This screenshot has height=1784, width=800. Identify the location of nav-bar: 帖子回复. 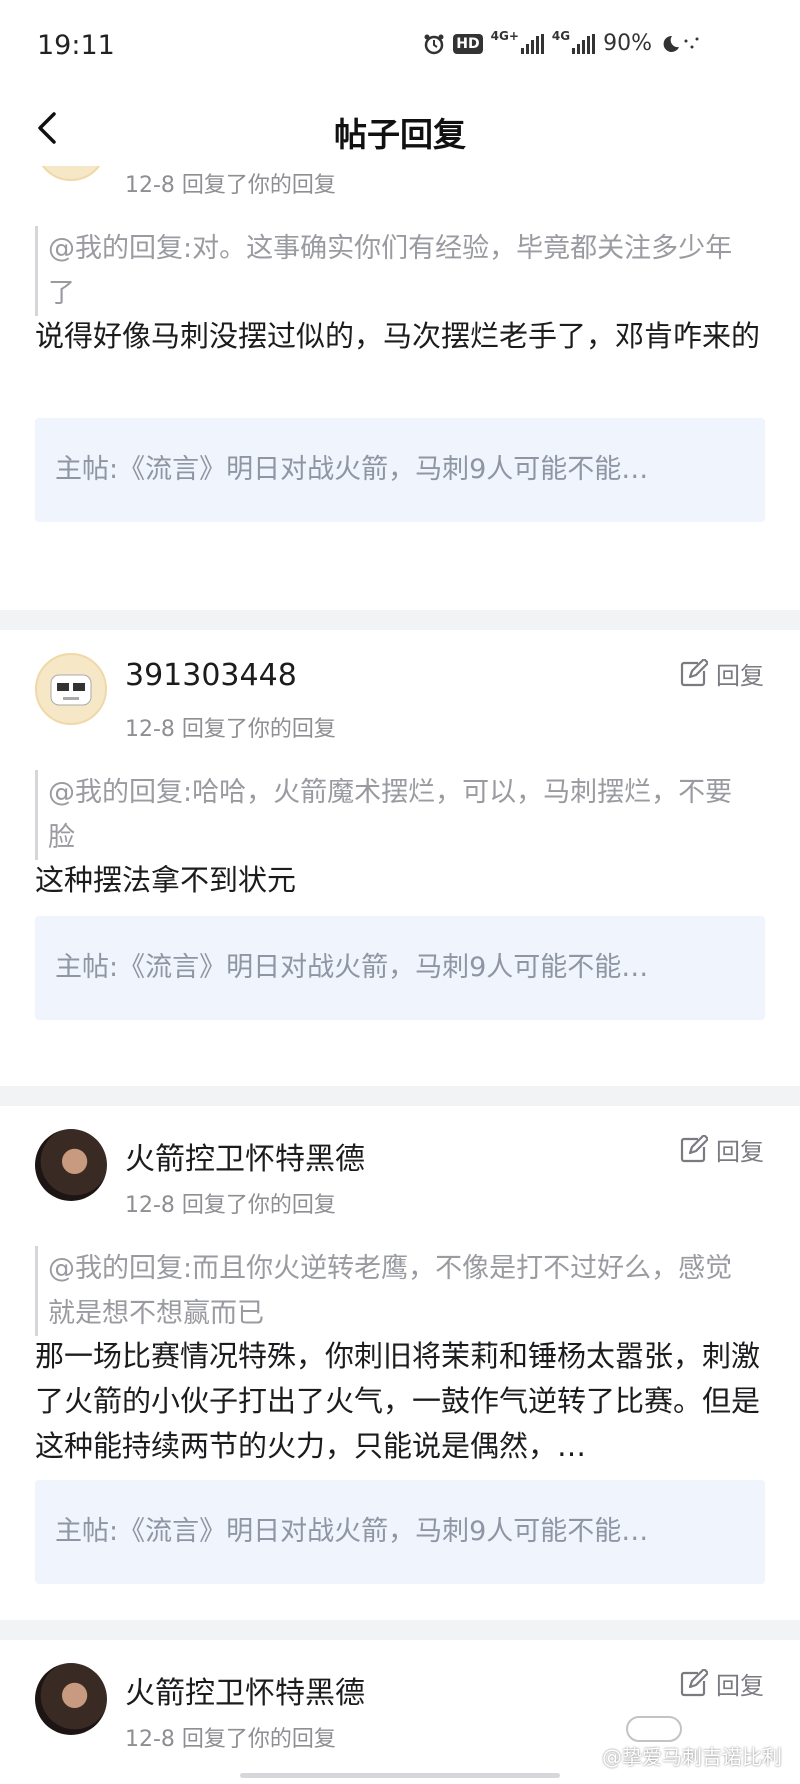
(400, 131).